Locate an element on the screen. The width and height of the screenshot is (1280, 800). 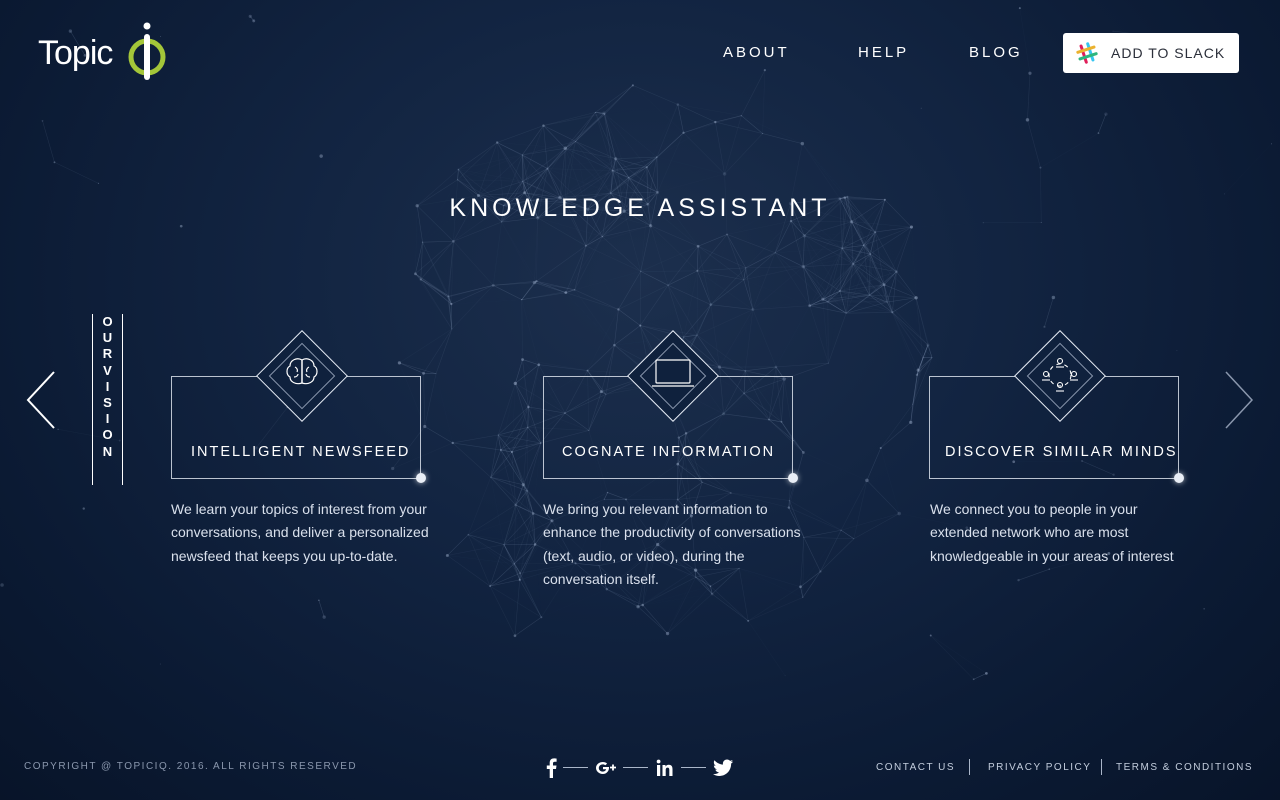
our-vision-label: O U R V I S I O N is located at coordinates (107, 399).